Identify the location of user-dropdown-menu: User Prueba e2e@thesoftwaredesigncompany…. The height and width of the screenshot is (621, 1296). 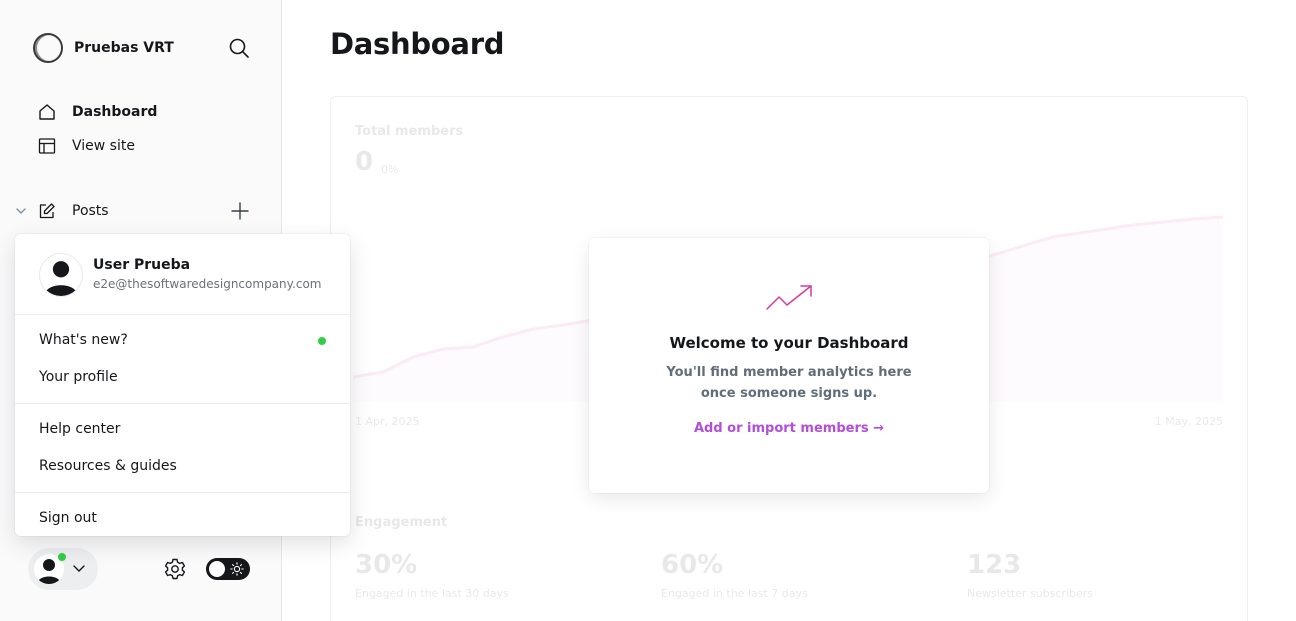
(182, 385).